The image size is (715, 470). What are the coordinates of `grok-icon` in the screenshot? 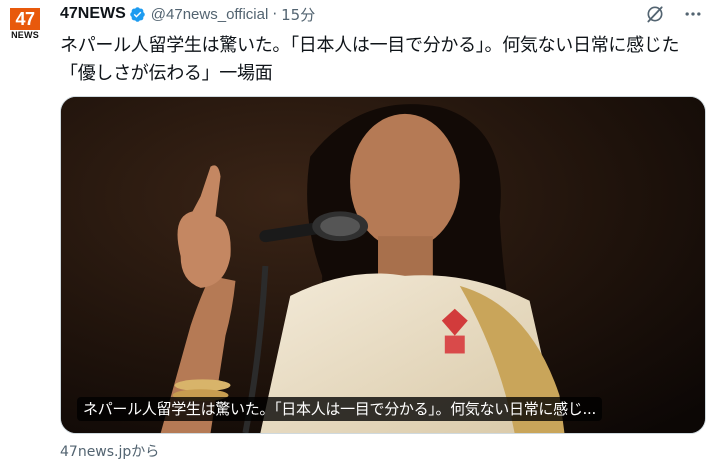 It's located at (655, 14).